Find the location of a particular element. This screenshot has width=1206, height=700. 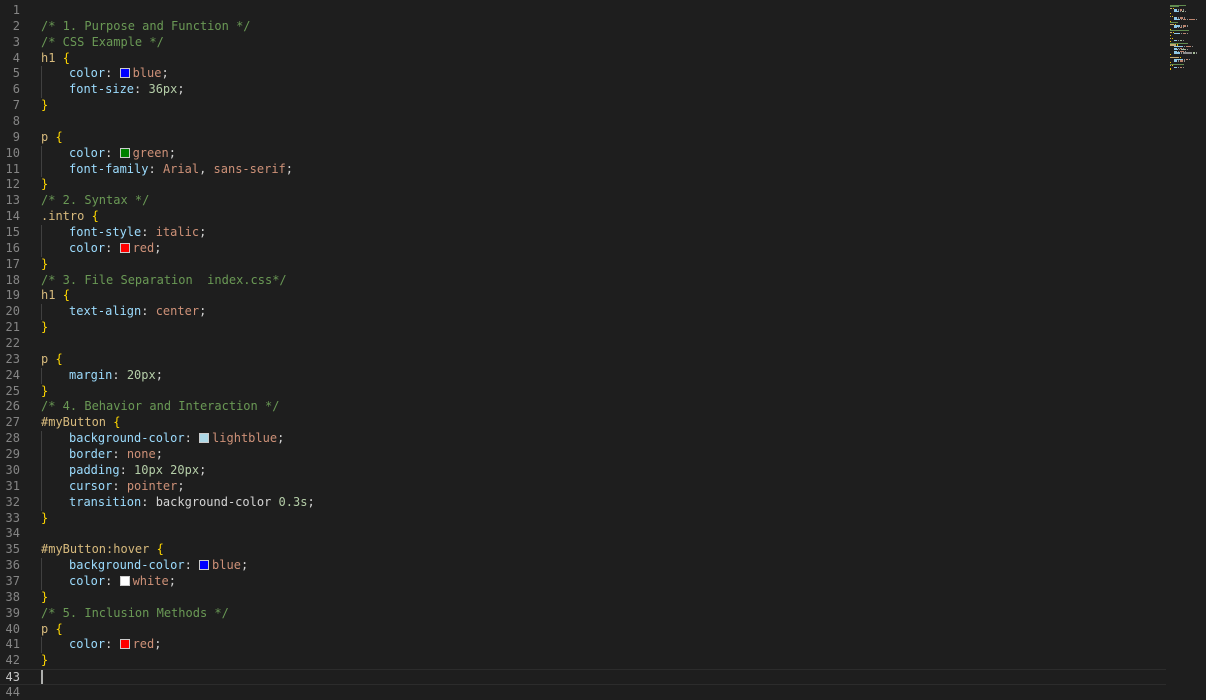

code-line: 14 .intro { is located at coordinates (583, 217).